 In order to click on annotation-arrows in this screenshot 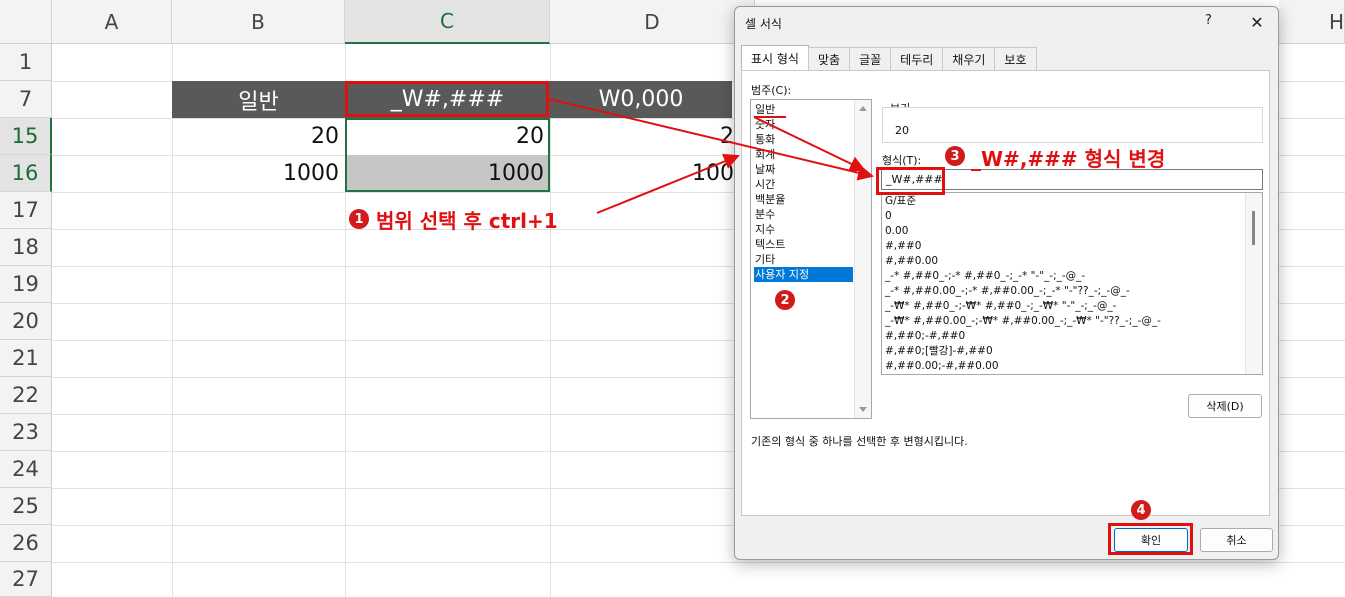, I will do `click(711, 156)`.